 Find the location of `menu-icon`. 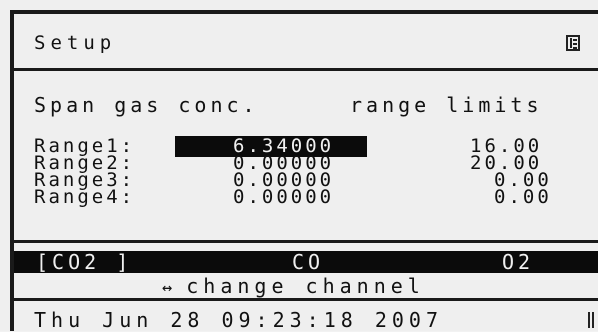

menu-icon is located at coordinates (573, 43).